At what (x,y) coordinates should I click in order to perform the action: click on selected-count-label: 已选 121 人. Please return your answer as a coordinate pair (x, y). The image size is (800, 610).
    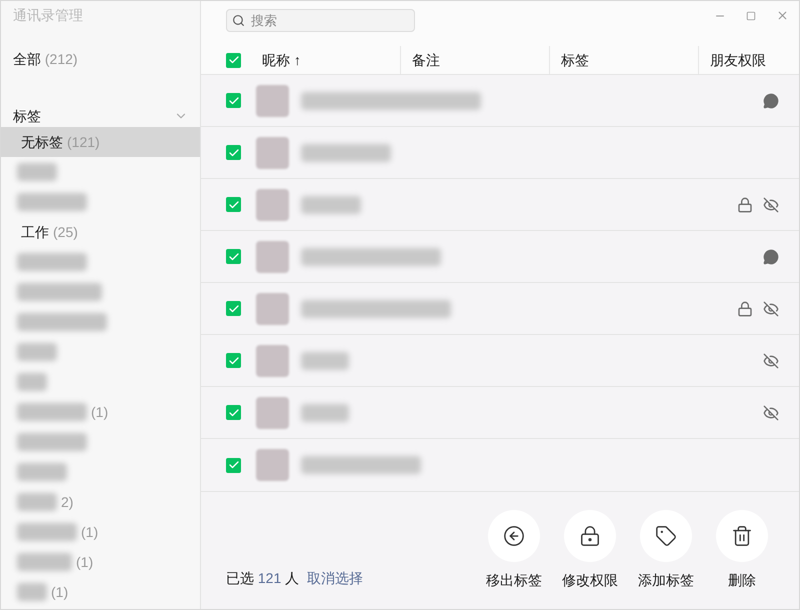
    Looking at the image, I should click on (263, 578).